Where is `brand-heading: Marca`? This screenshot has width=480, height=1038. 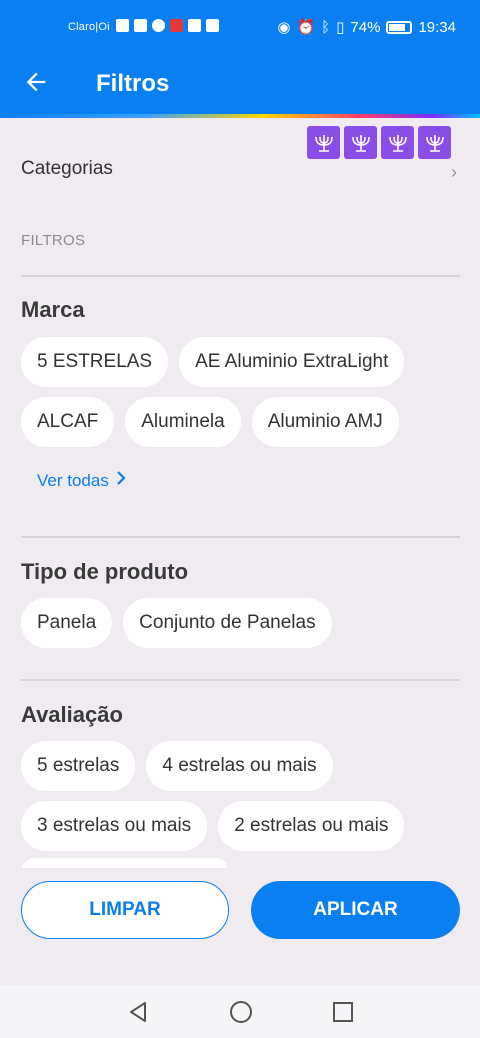 brand-heading: Marca is located at coordinates (53, 309).